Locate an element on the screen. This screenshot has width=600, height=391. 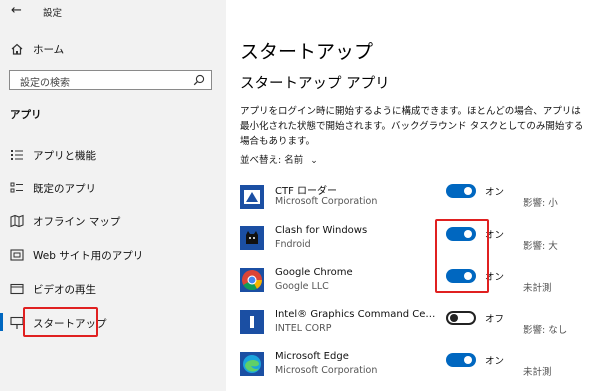
startup-icon is located at coordinates (17, 322).